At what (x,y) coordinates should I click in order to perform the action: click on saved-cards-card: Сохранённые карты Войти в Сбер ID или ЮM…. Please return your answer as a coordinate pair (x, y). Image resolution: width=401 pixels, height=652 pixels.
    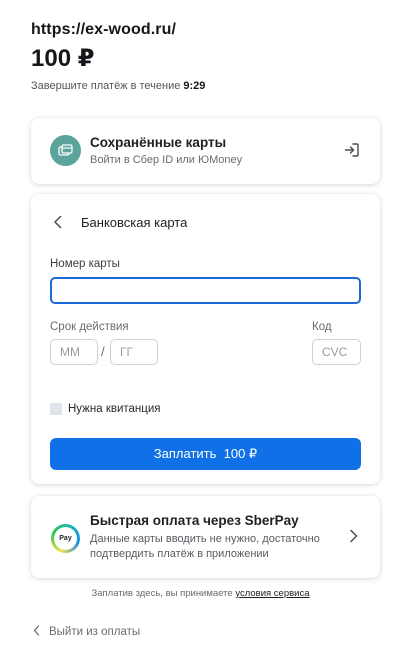
    Looking at the image, I should click on (205, 151).